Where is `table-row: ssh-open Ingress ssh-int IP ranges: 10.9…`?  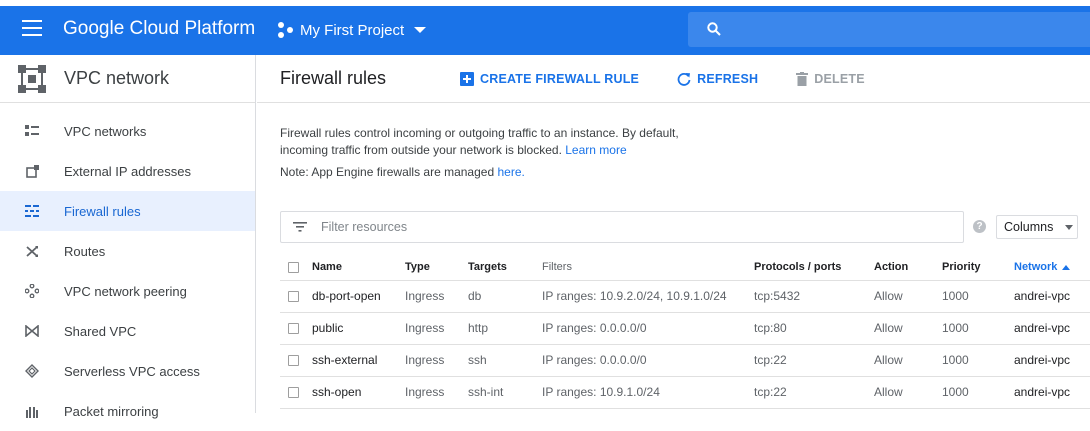 table-row: ssh-open Ingress ssh-int IP ranges: 10.9… is located at coordinates (685, 392).